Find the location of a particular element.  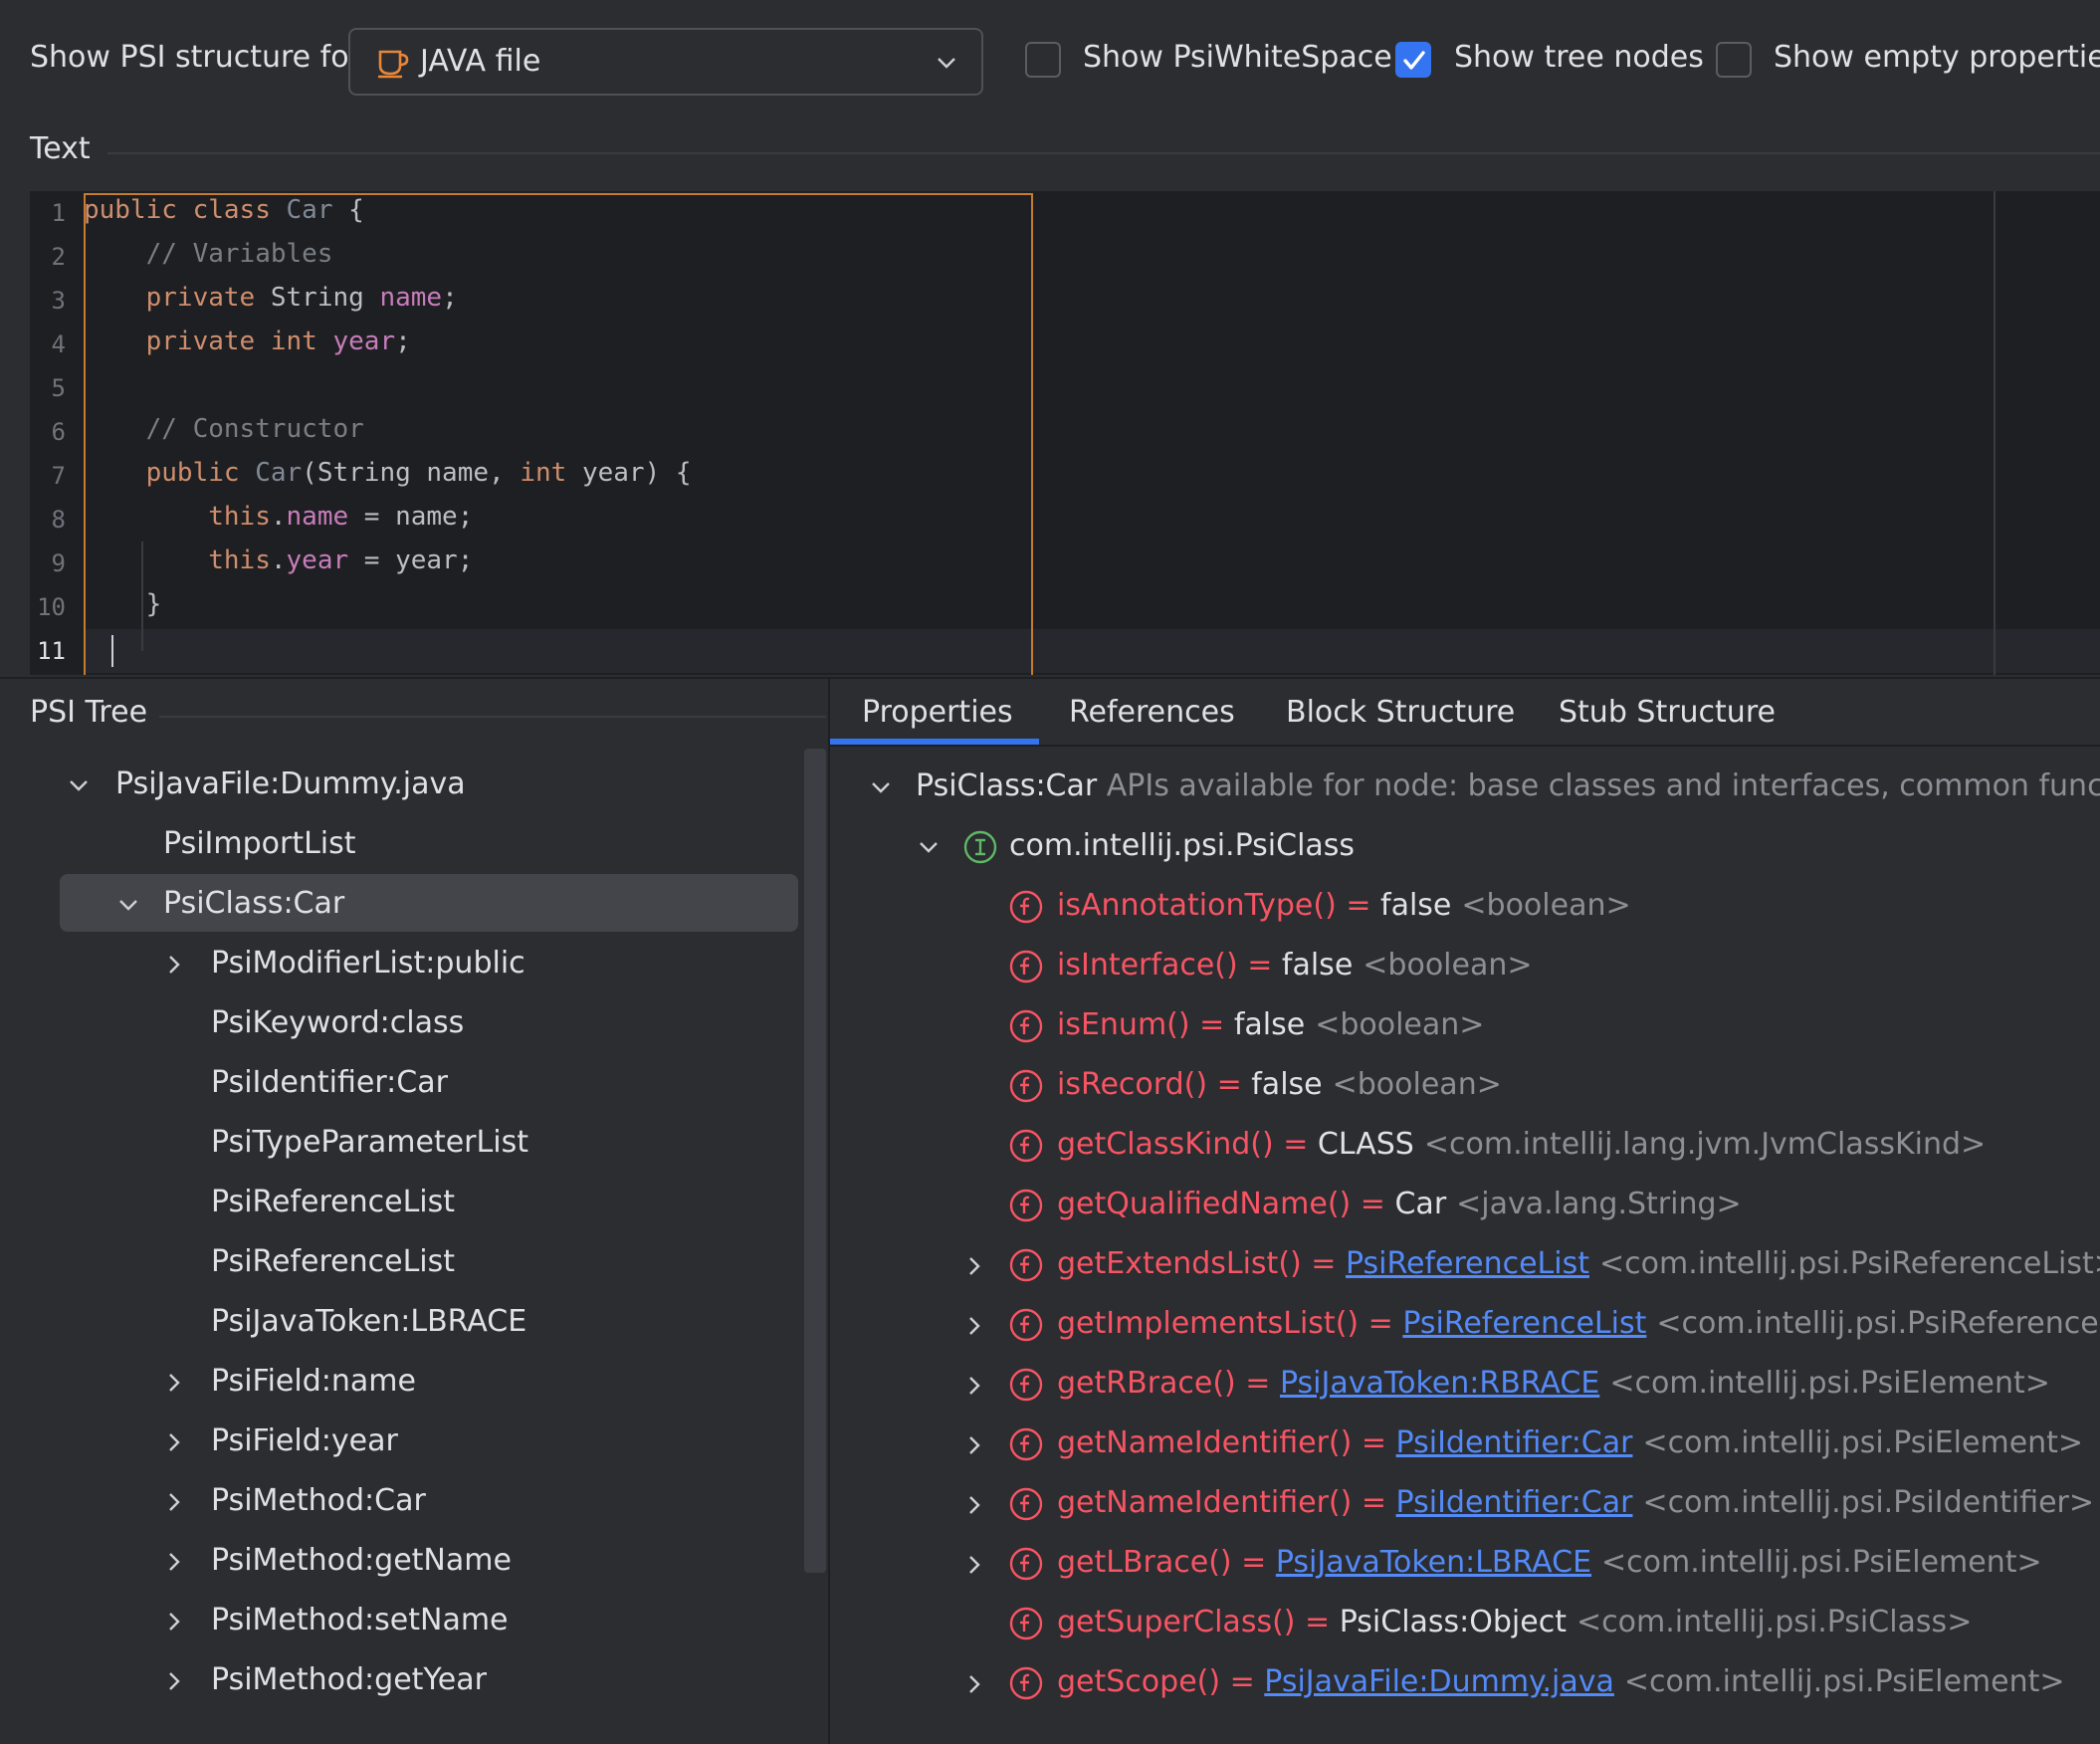

check-icon is located at coordinates (1414, 60).